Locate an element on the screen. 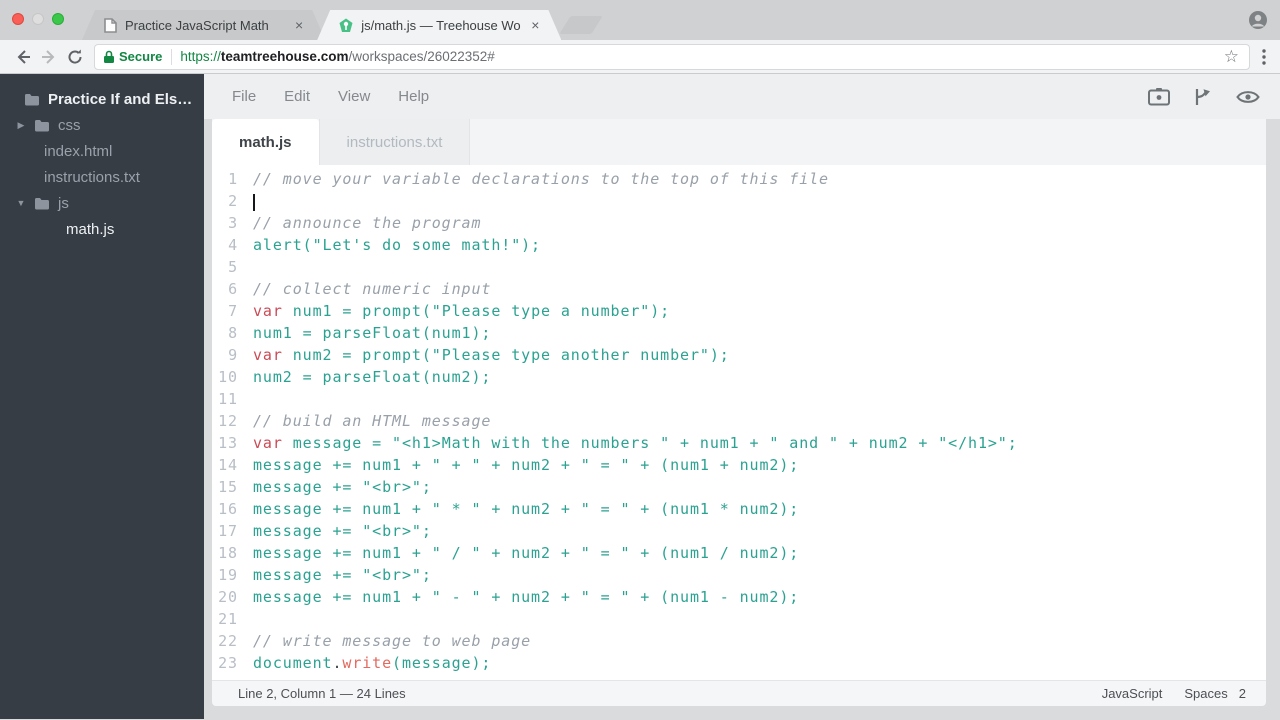  menu-item-edit: Edit is located at coordinates (297, 96).